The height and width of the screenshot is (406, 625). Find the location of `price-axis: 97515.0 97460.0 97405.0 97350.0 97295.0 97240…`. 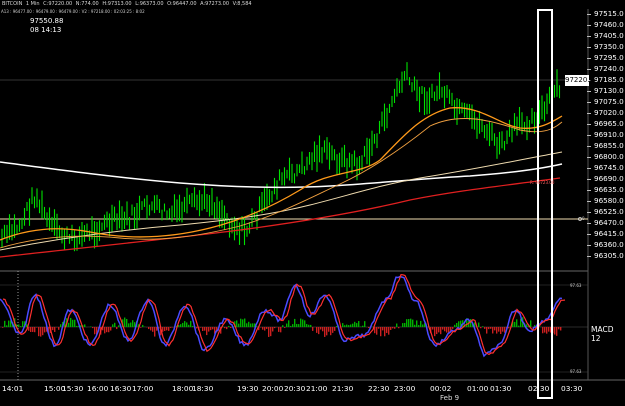

price-axis: 97515.0 97460.0 97405.0 97350.0 97295.0 97240… is located at coordinates (606, 140).